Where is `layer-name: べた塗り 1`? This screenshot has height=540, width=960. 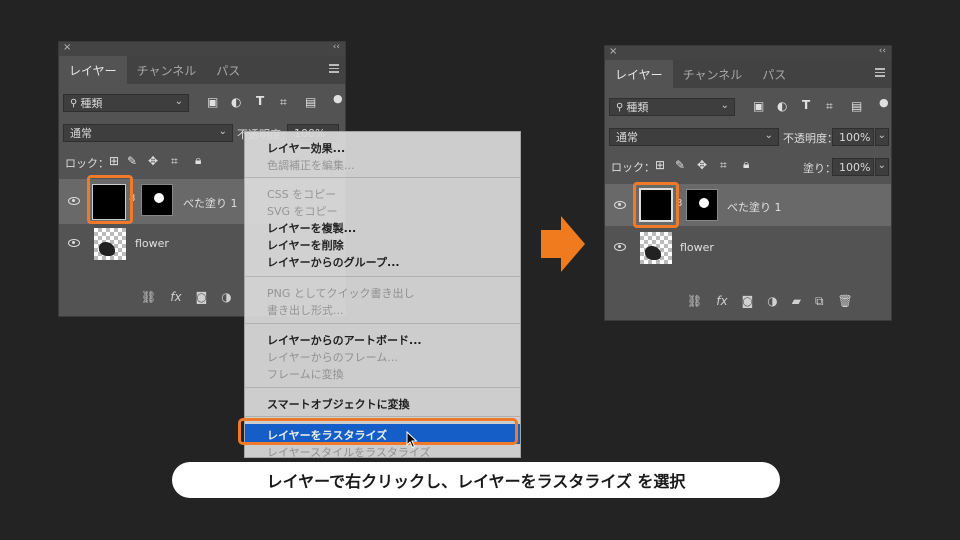 layer-name: べた塗り 1 is located at coordinates (210, 203).